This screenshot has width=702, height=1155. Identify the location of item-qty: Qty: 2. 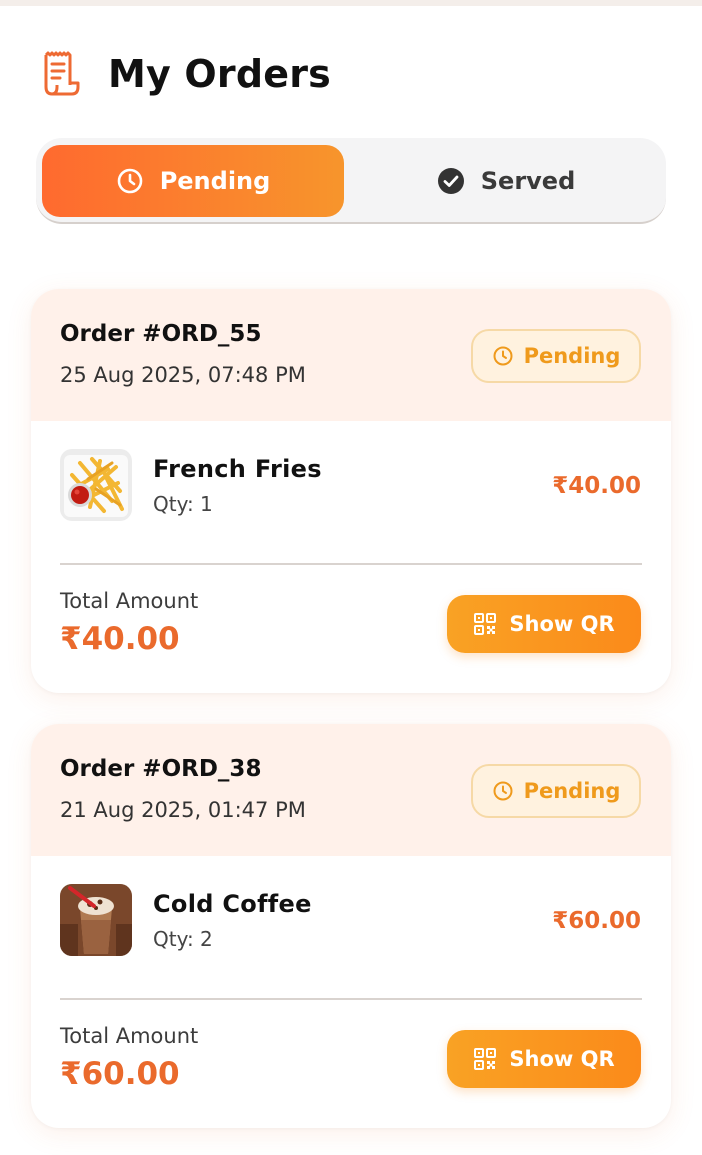
(183, 939).